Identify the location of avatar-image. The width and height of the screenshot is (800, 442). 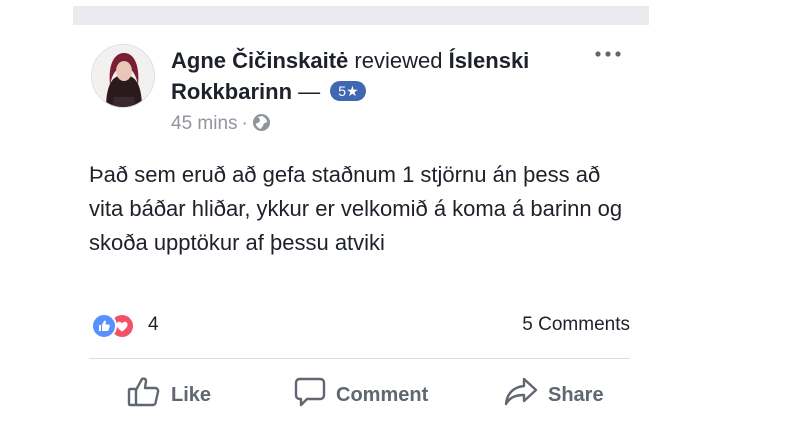
(123, 76).